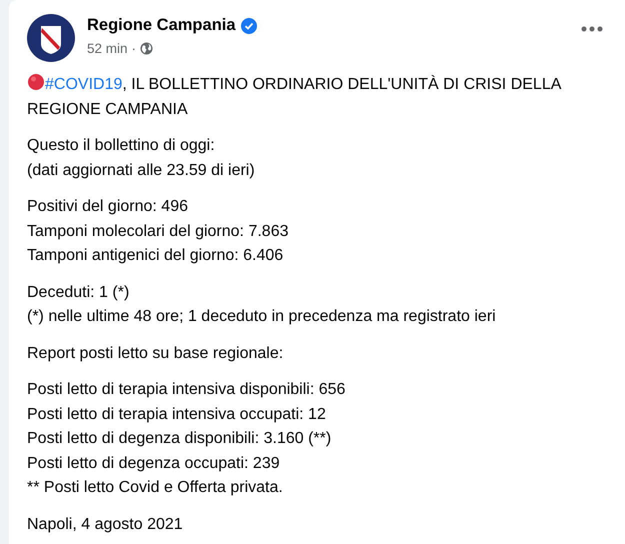 The width and height of the screenshot is (625, 544). I want to click on post-paragraph: Posti letto di terapia intensiva disponibili: 656 Posti letto di terapia intensiva occupati: 12 Posti letto di degenza disponibili: 3.160 (**) Posti letto di degenza occupati: 239 ** Posti letto Covid e Offerta privata., so click(186, 439).